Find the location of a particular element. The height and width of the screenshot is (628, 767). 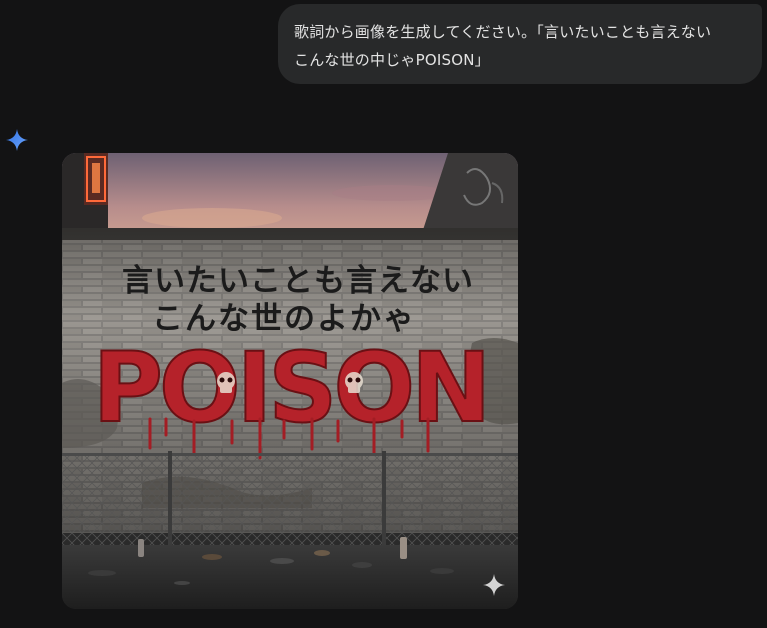

sparkle-watermark-icon is located at coordinates (494, 585).